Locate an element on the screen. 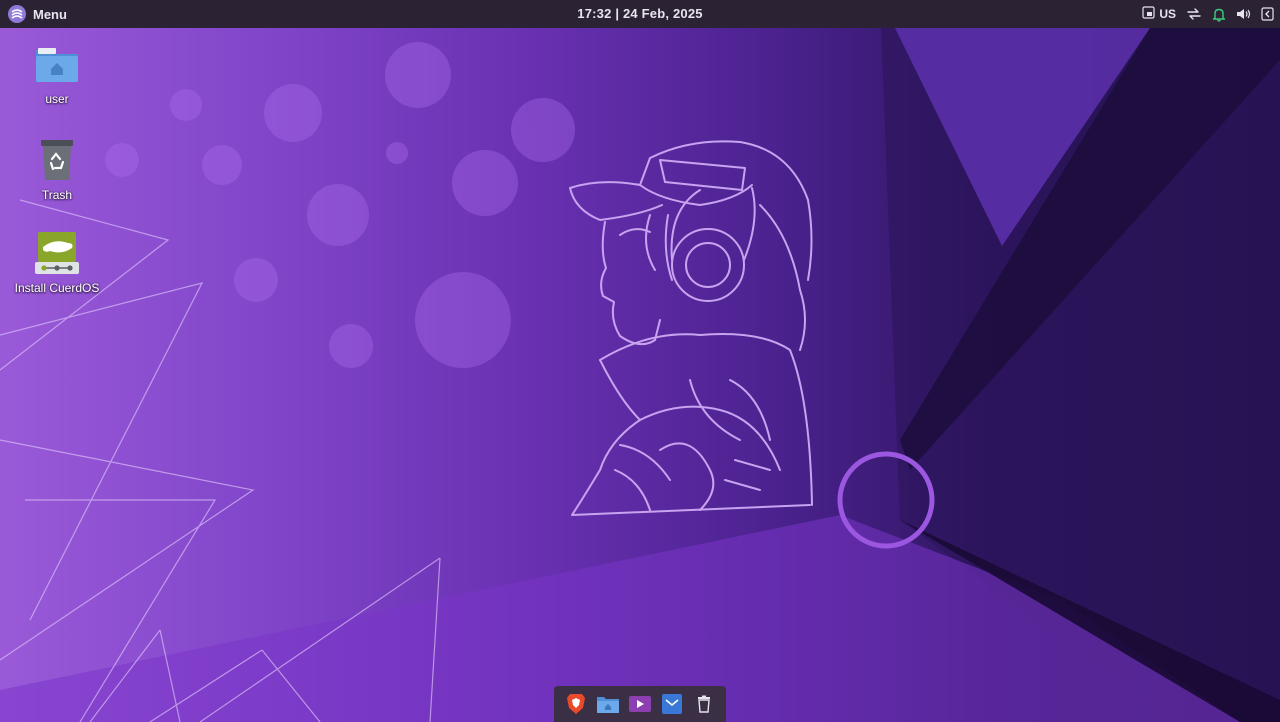 The height and width of the screenshot is (722, 1280). system-tray: US is located at coordinates (1208, 14).